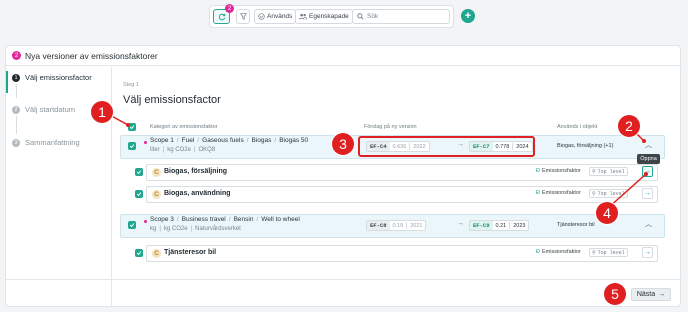  Describe the element at coordinates (615, 294) in the screenshot. I see `annotation-marker-5: 5` at that location.